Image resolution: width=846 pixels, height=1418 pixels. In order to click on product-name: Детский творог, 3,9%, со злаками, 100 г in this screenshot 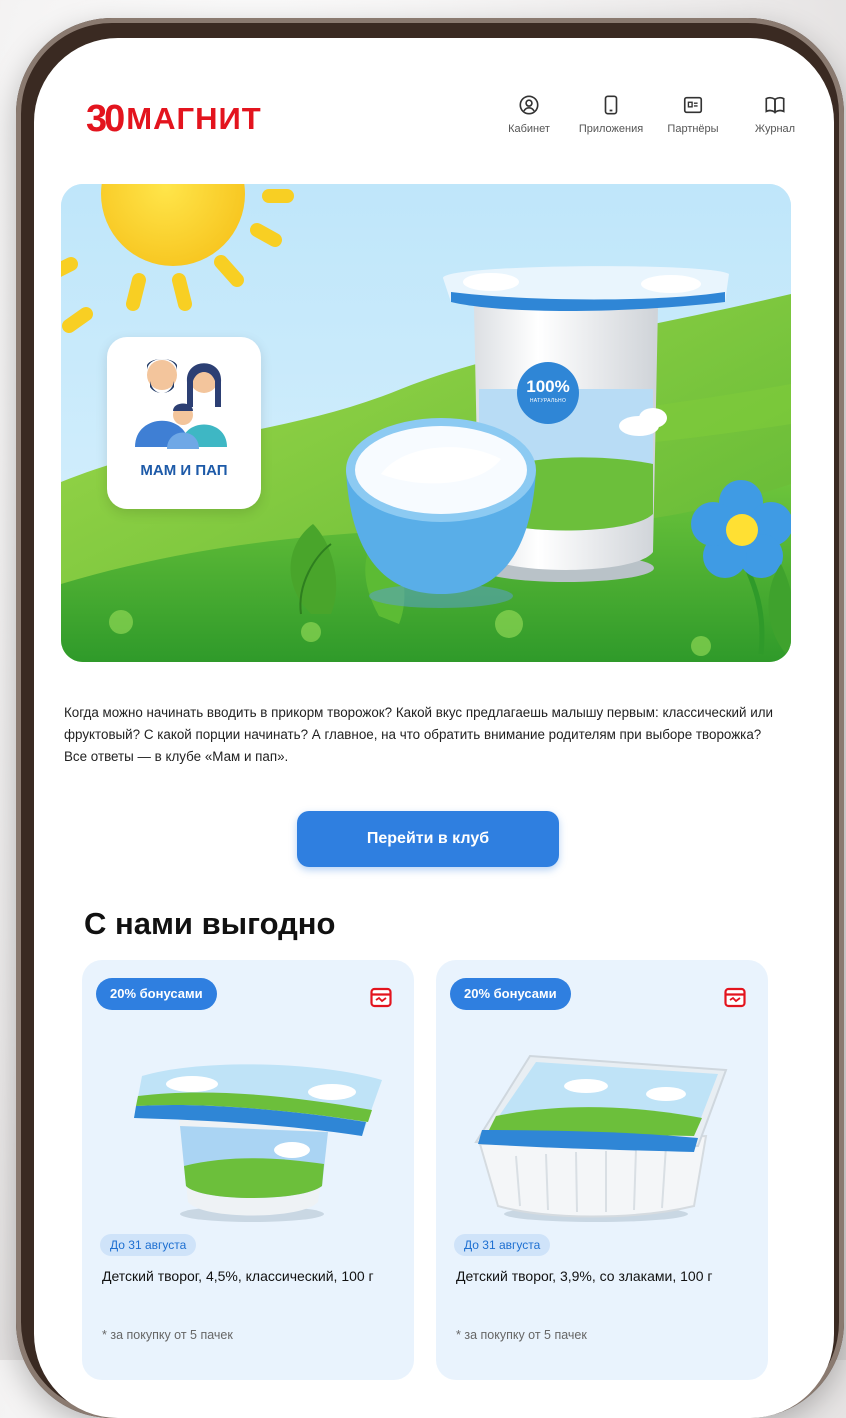, I will do `click(584, 1276)`.